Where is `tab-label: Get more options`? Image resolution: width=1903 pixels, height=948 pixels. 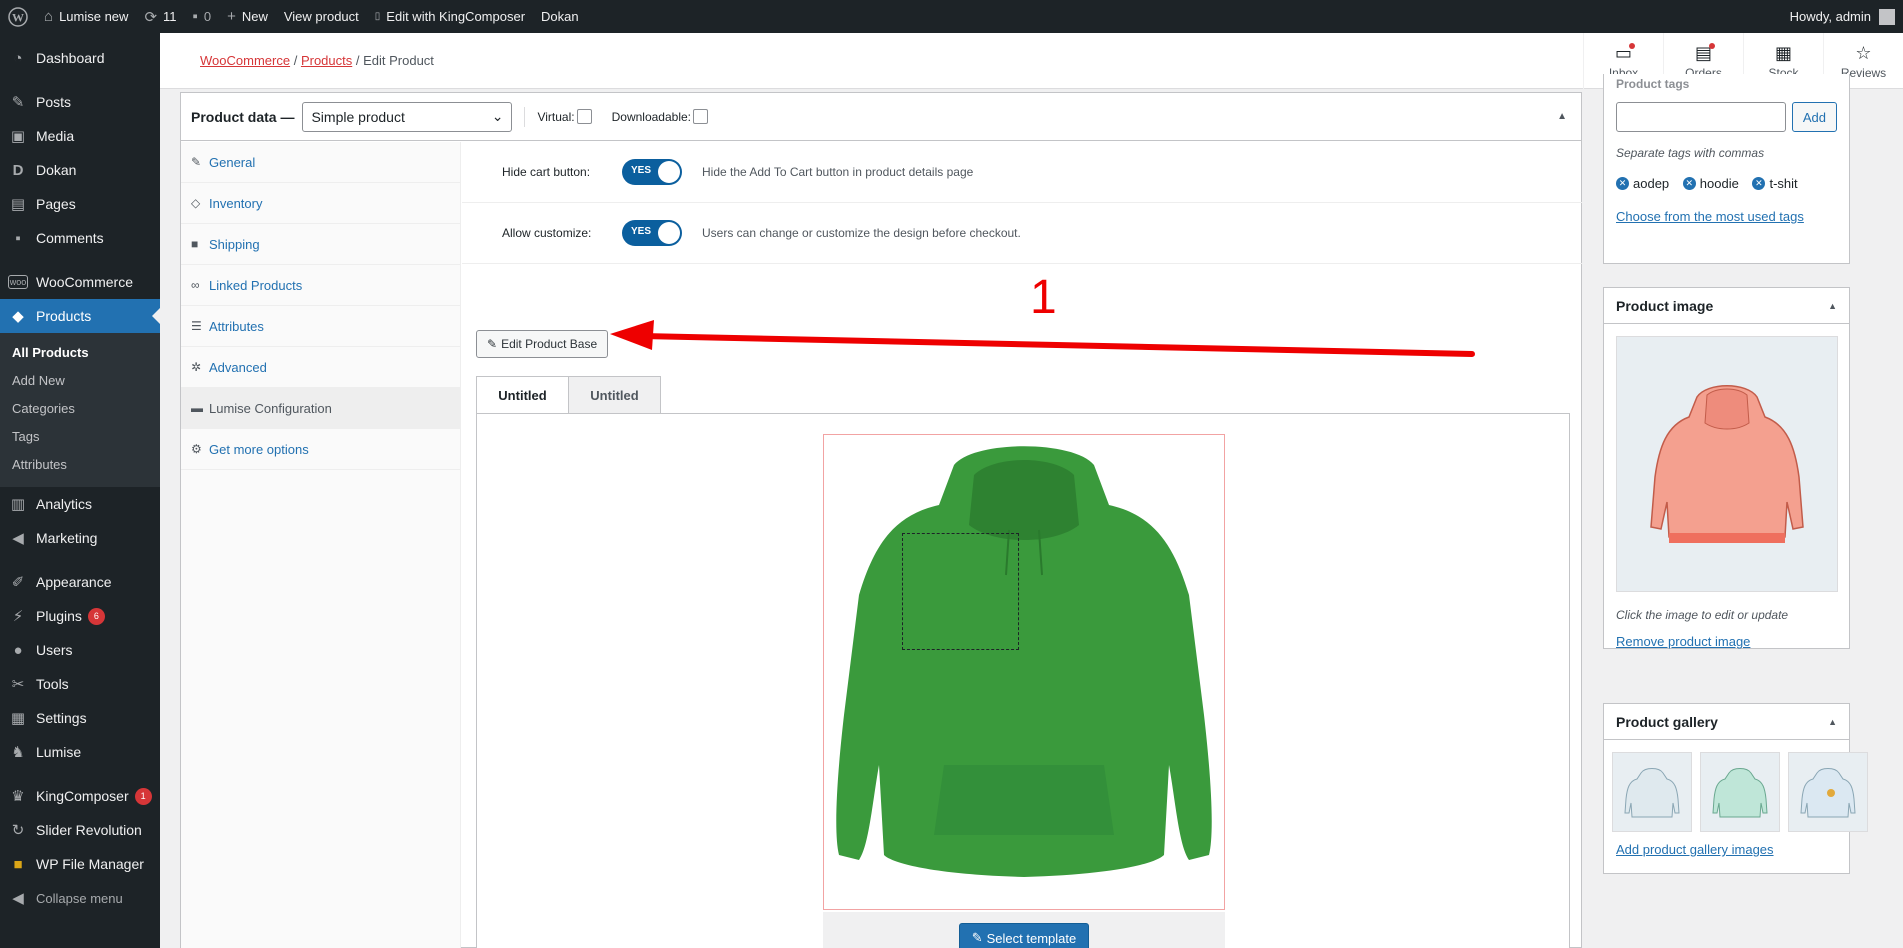
tab-label: Get more options is located at coordinates (259, 449).